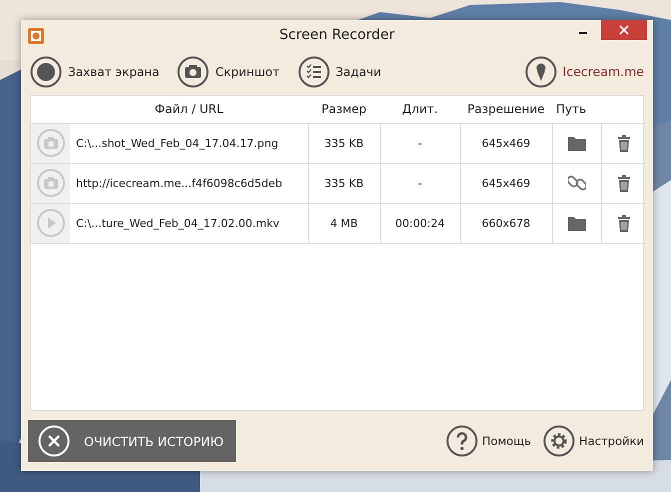 Image resolution: width=671 pixels, height=492 pixels. I want to click on toolbar-button: Скриншот, so click(228, 72).